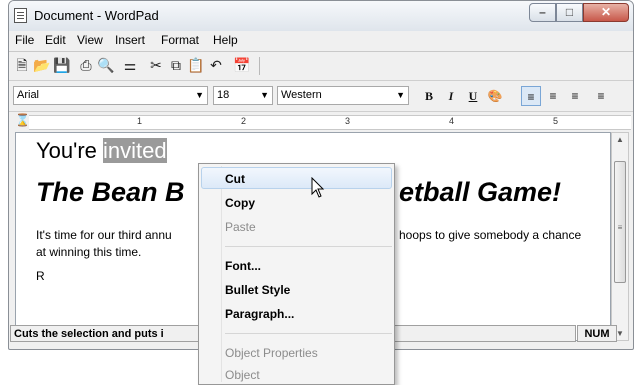  I want to click on menu-item-object-properties: Object Properties, so click(271, 353).